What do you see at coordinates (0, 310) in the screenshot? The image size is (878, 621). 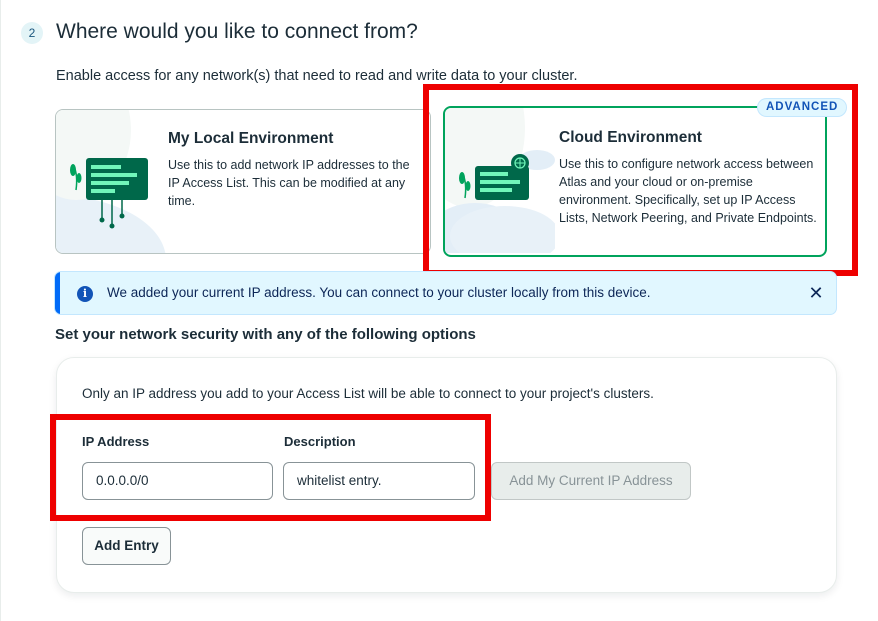 I see `page-edge` at bounding box center [0, 310].